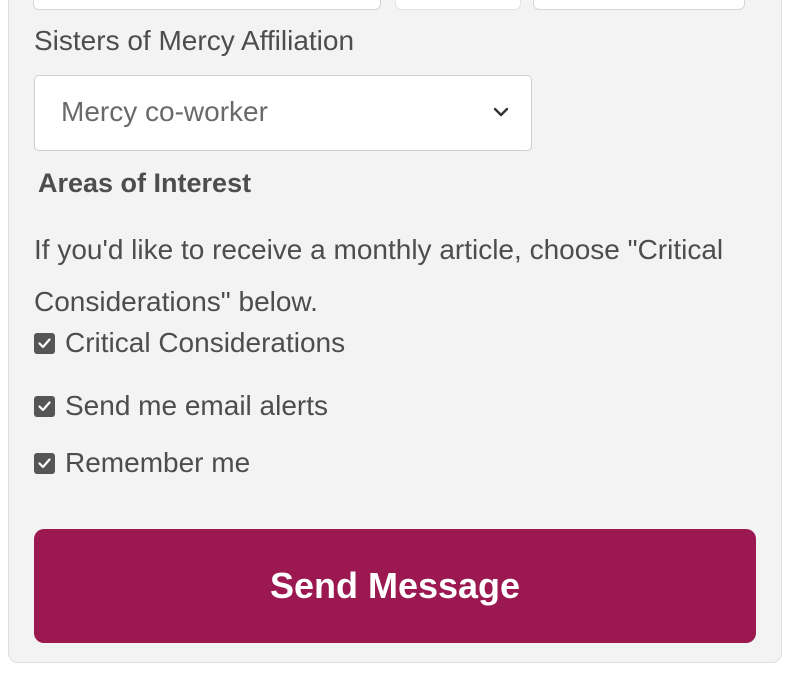  What do you see at coordinates (501, 112) in the screenshot?
I see `chevron-down-icon` at bounding box center [501, 112].